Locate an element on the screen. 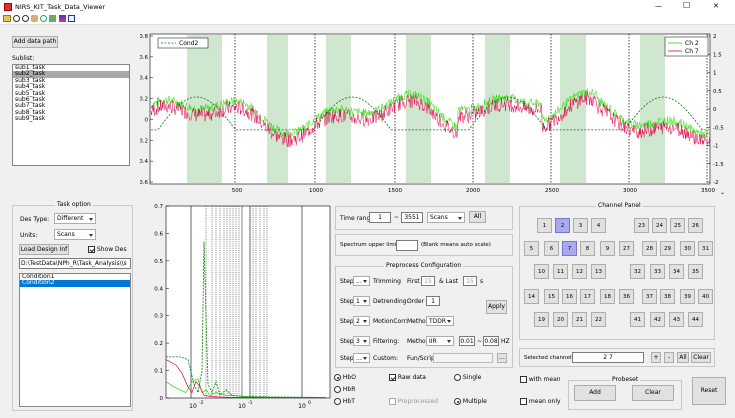  pan-icon is located at coordinates (34, 18).